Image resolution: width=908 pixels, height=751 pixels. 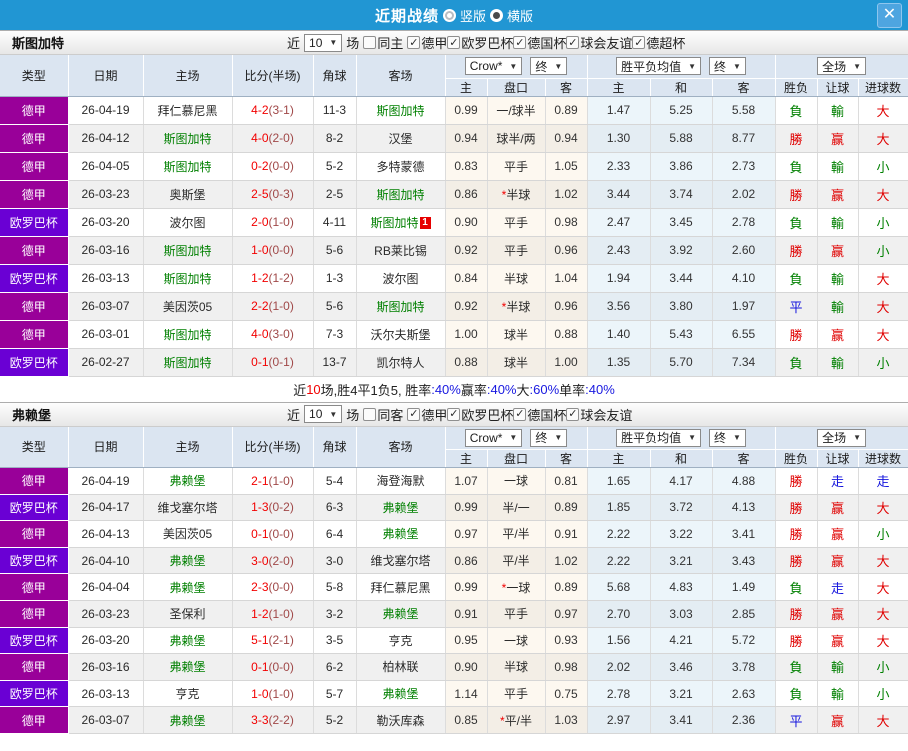 I want to click on crow-home-odds-cell: 0.88, so click(x=466, y=362).